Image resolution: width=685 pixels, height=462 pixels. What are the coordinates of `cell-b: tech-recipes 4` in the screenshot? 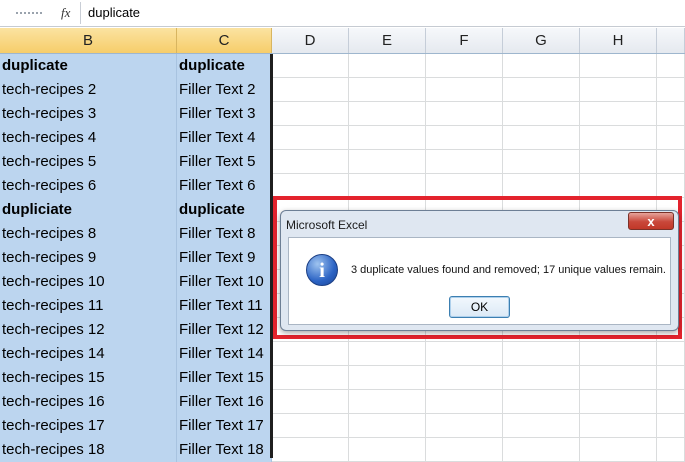 It's located at (88, 138).